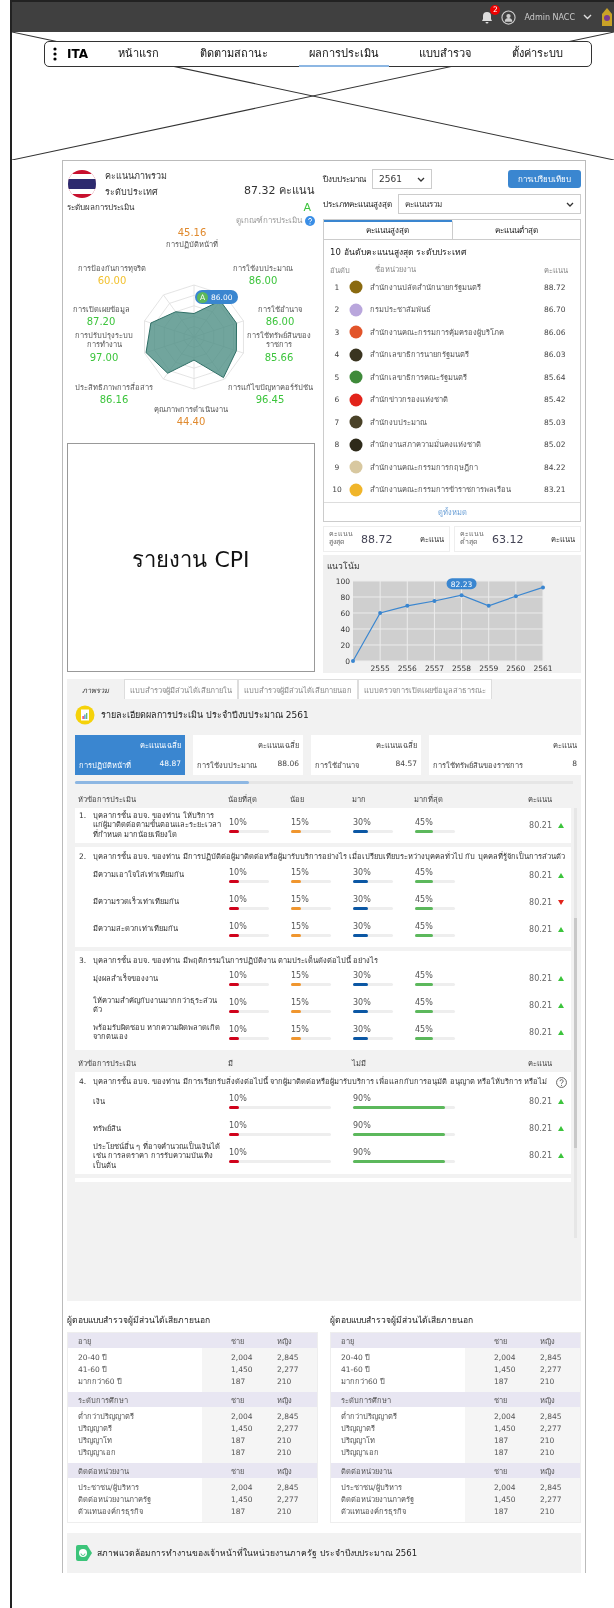 The image size is (614, 1608). I want to click on nav-tab: แบบสำรวจ, so click(445, 54).